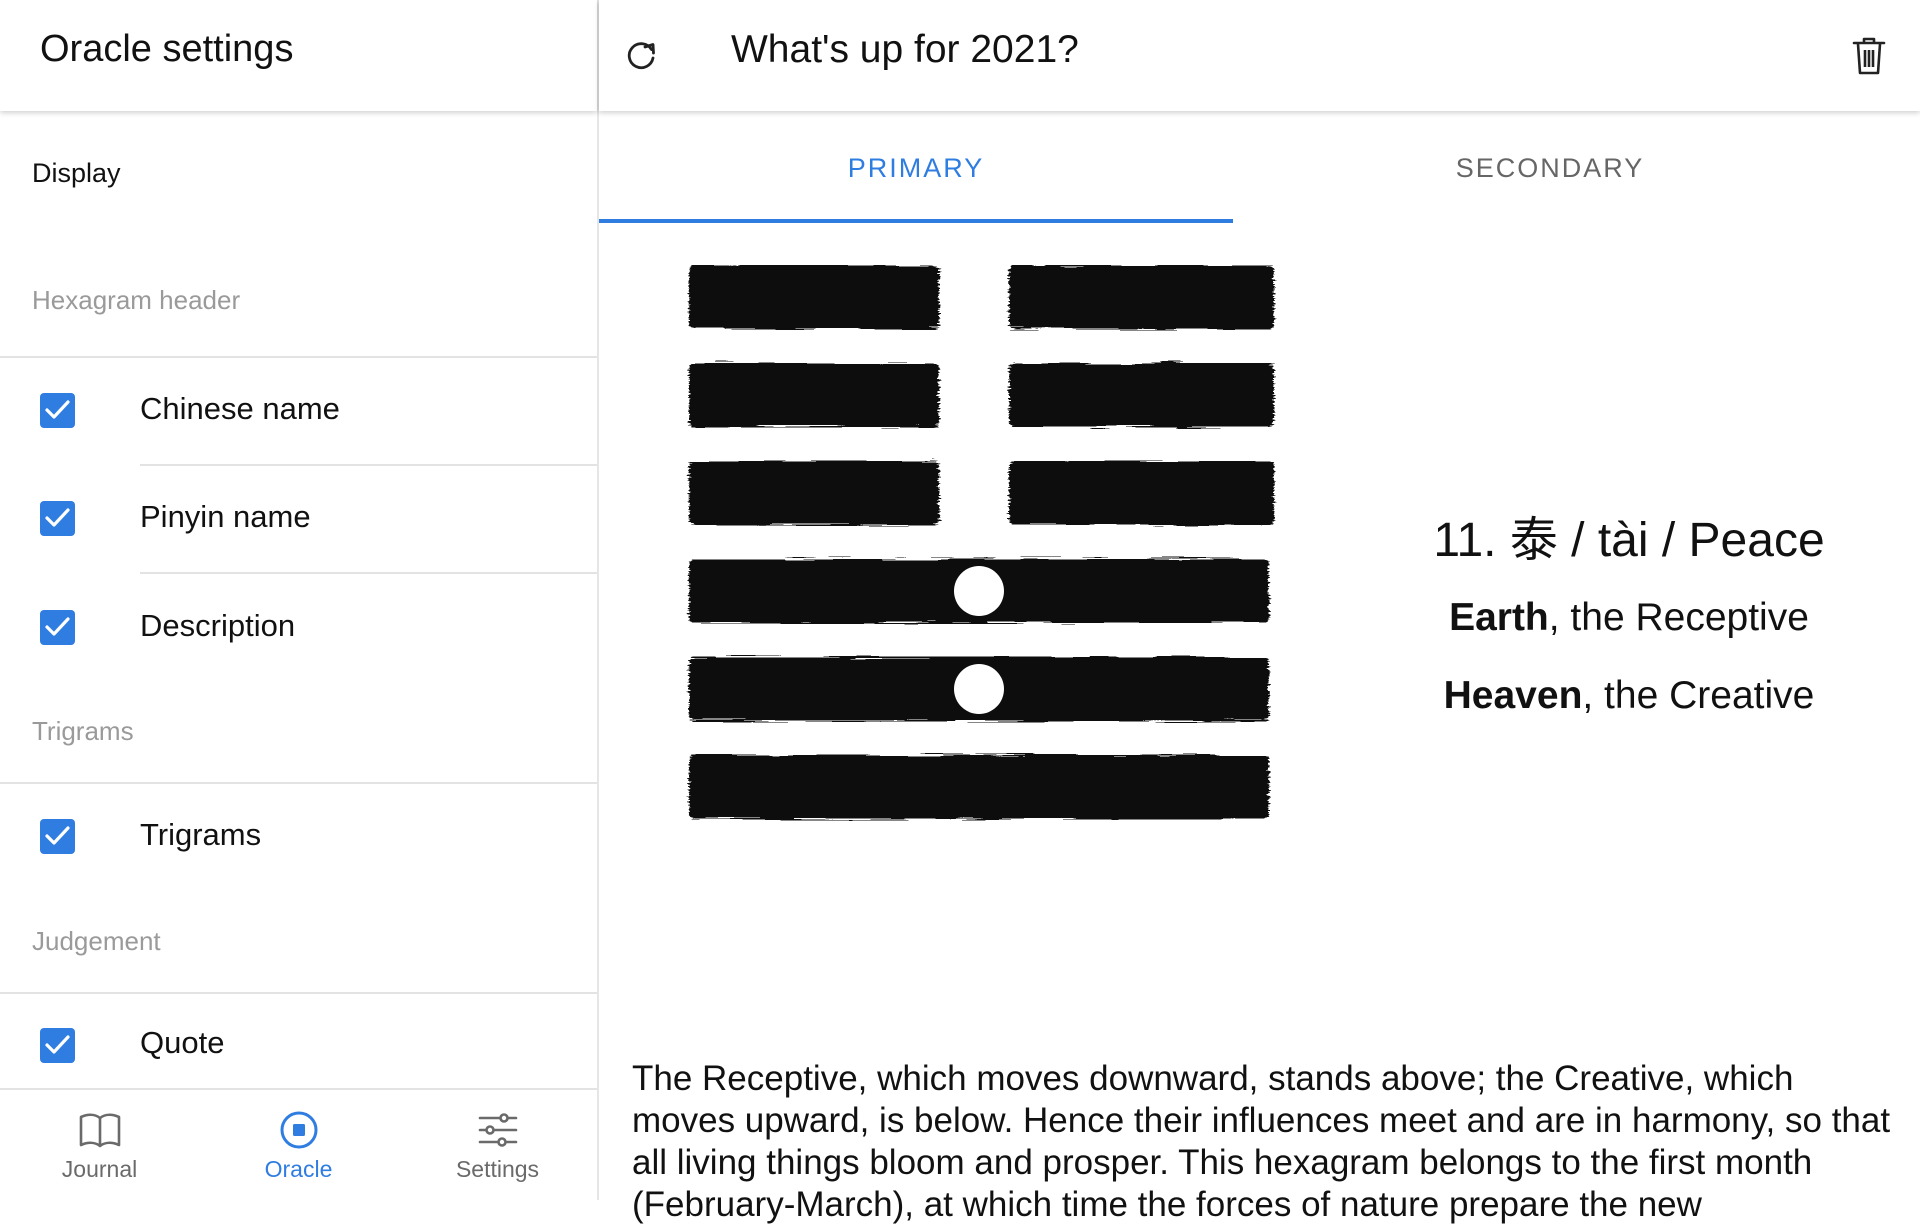 This screenshot has width=1920, height=1226. I want to click on description-checkbox, so click(57, 627).